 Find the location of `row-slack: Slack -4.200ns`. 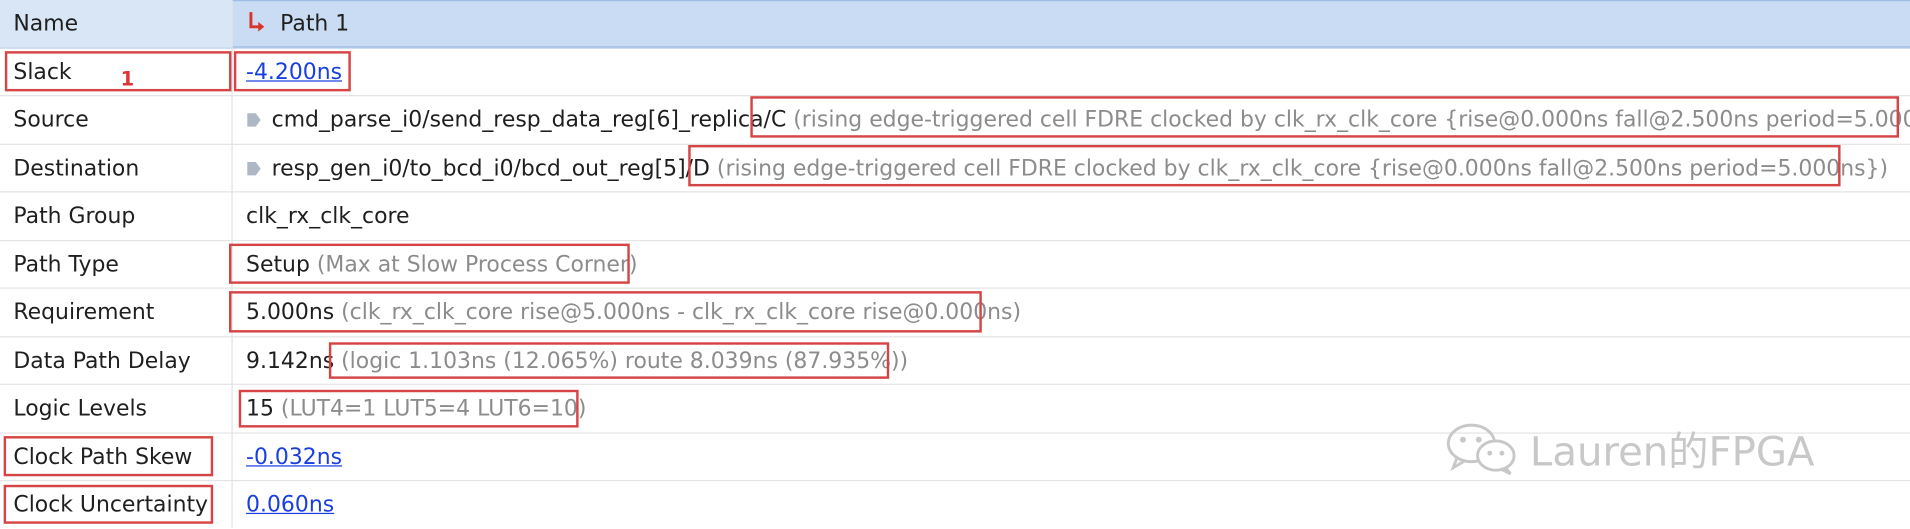

row-slack: Slack -4.200ns is located at coordinates (955, 72).